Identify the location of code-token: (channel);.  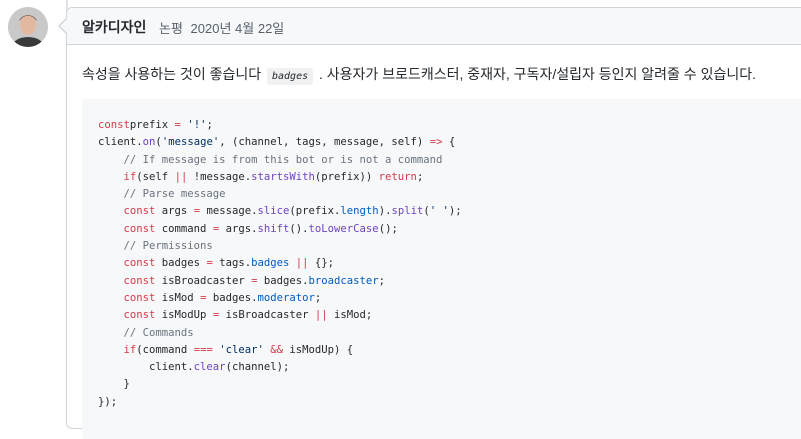
(257, 367).